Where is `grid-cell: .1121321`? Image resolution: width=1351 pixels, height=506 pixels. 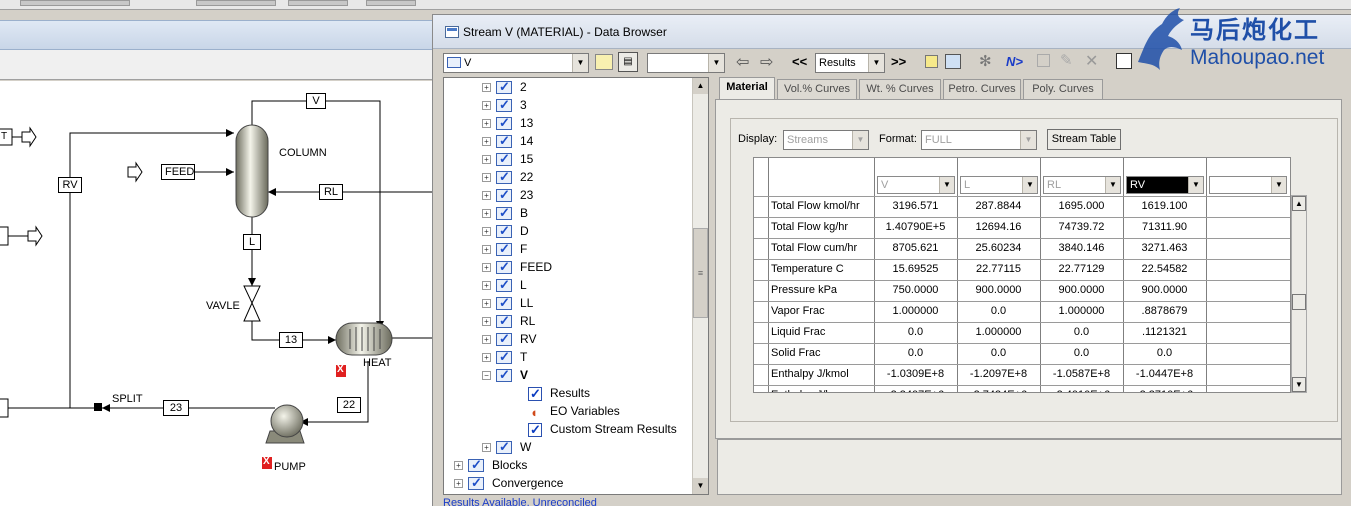 grid-cell: .1121321 is located at coordinates (1164, 332).